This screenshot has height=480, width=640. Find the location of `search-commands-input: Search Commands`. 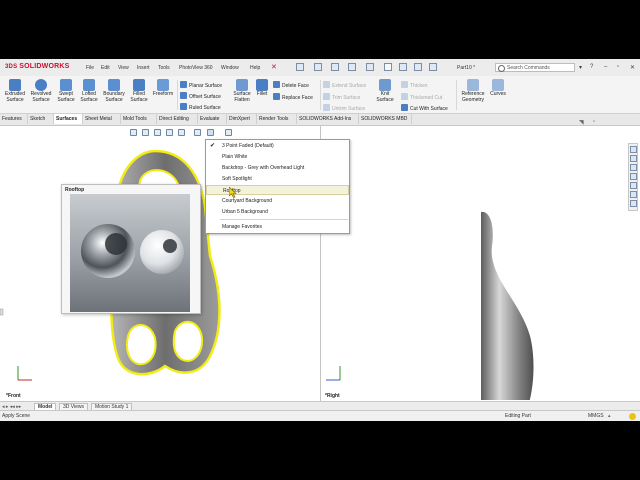

search-commands-input: Search Commands is located at coordinates (535, 67).